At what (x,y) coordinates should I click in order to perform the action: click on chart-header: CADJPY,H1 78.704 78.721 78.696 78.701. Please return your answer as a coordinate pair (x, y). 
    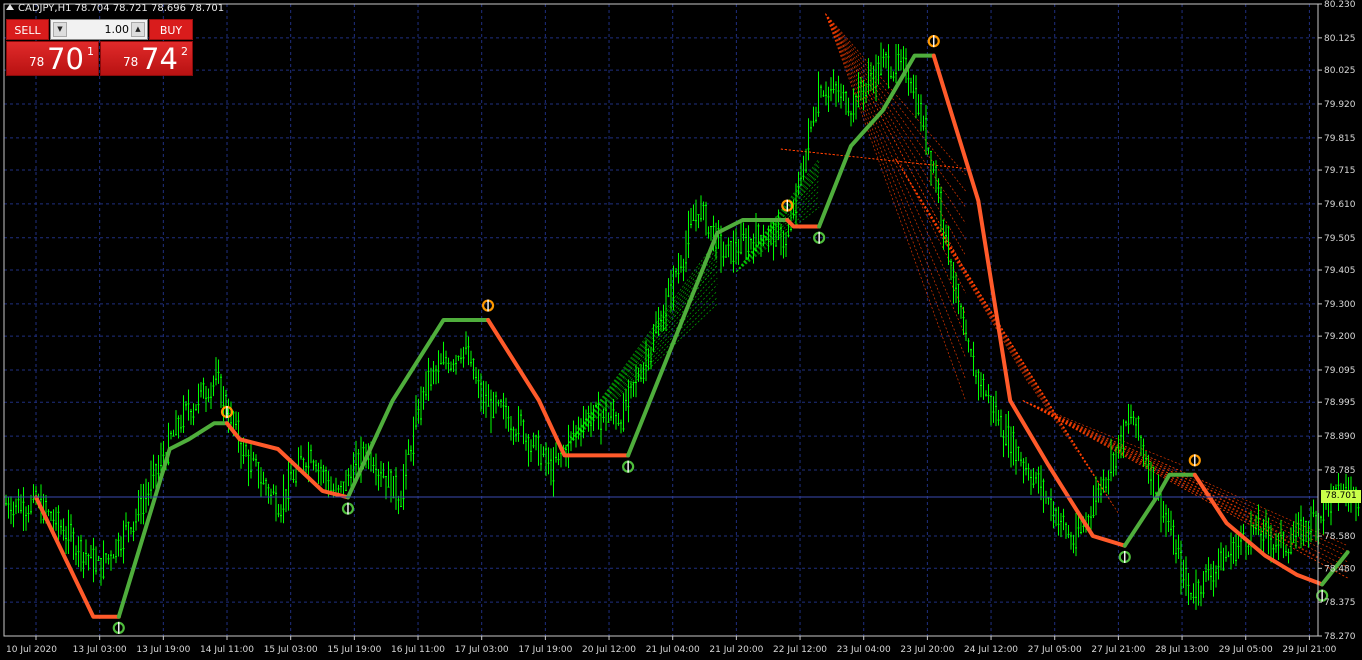
    Looking at the image, I should click on (115, 8).